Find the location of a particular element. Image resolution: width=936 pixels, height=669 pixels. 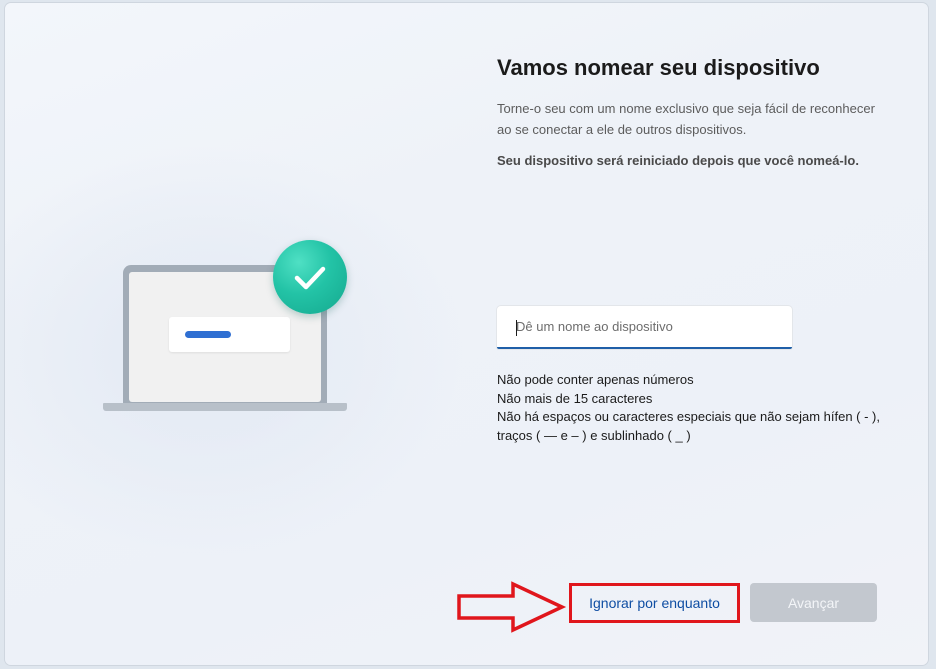

checkmark-icon is located at coordinates (310, 277).